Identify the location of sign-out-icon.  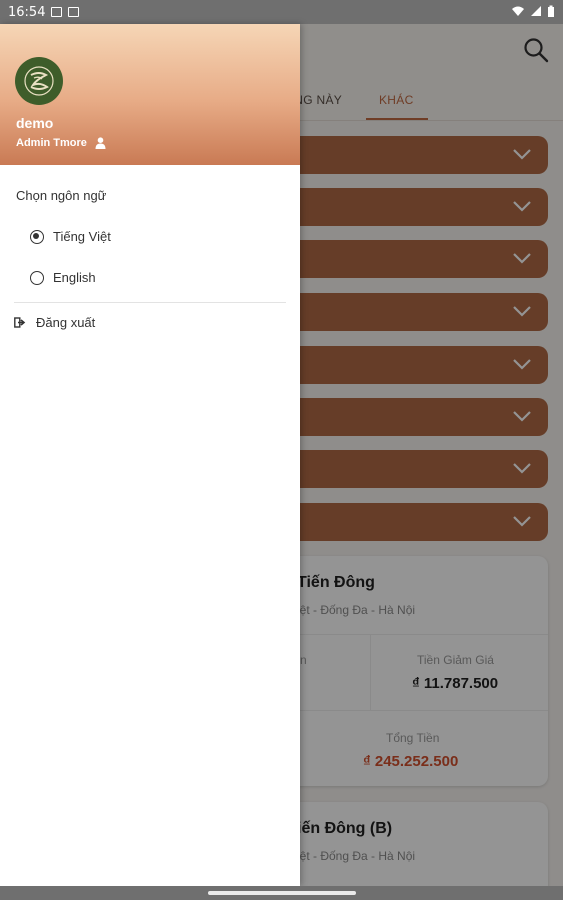
(20, 322).